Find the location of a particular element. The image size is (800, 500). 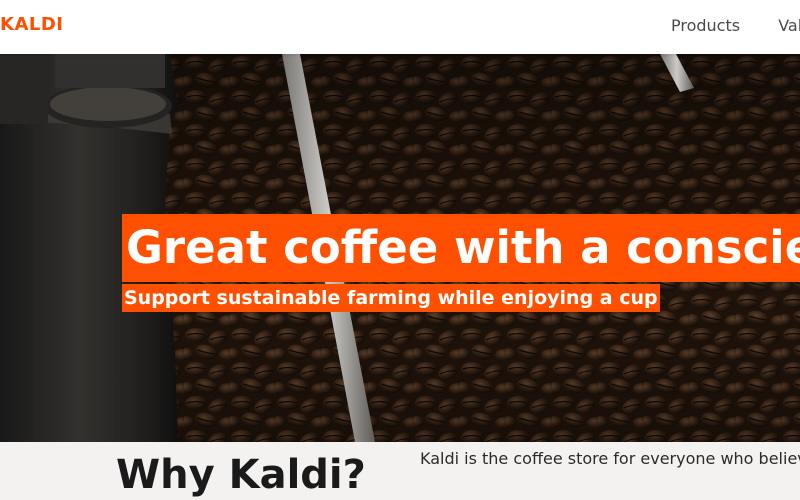

nav-link-values: Values is located at coordinates (789, 25).